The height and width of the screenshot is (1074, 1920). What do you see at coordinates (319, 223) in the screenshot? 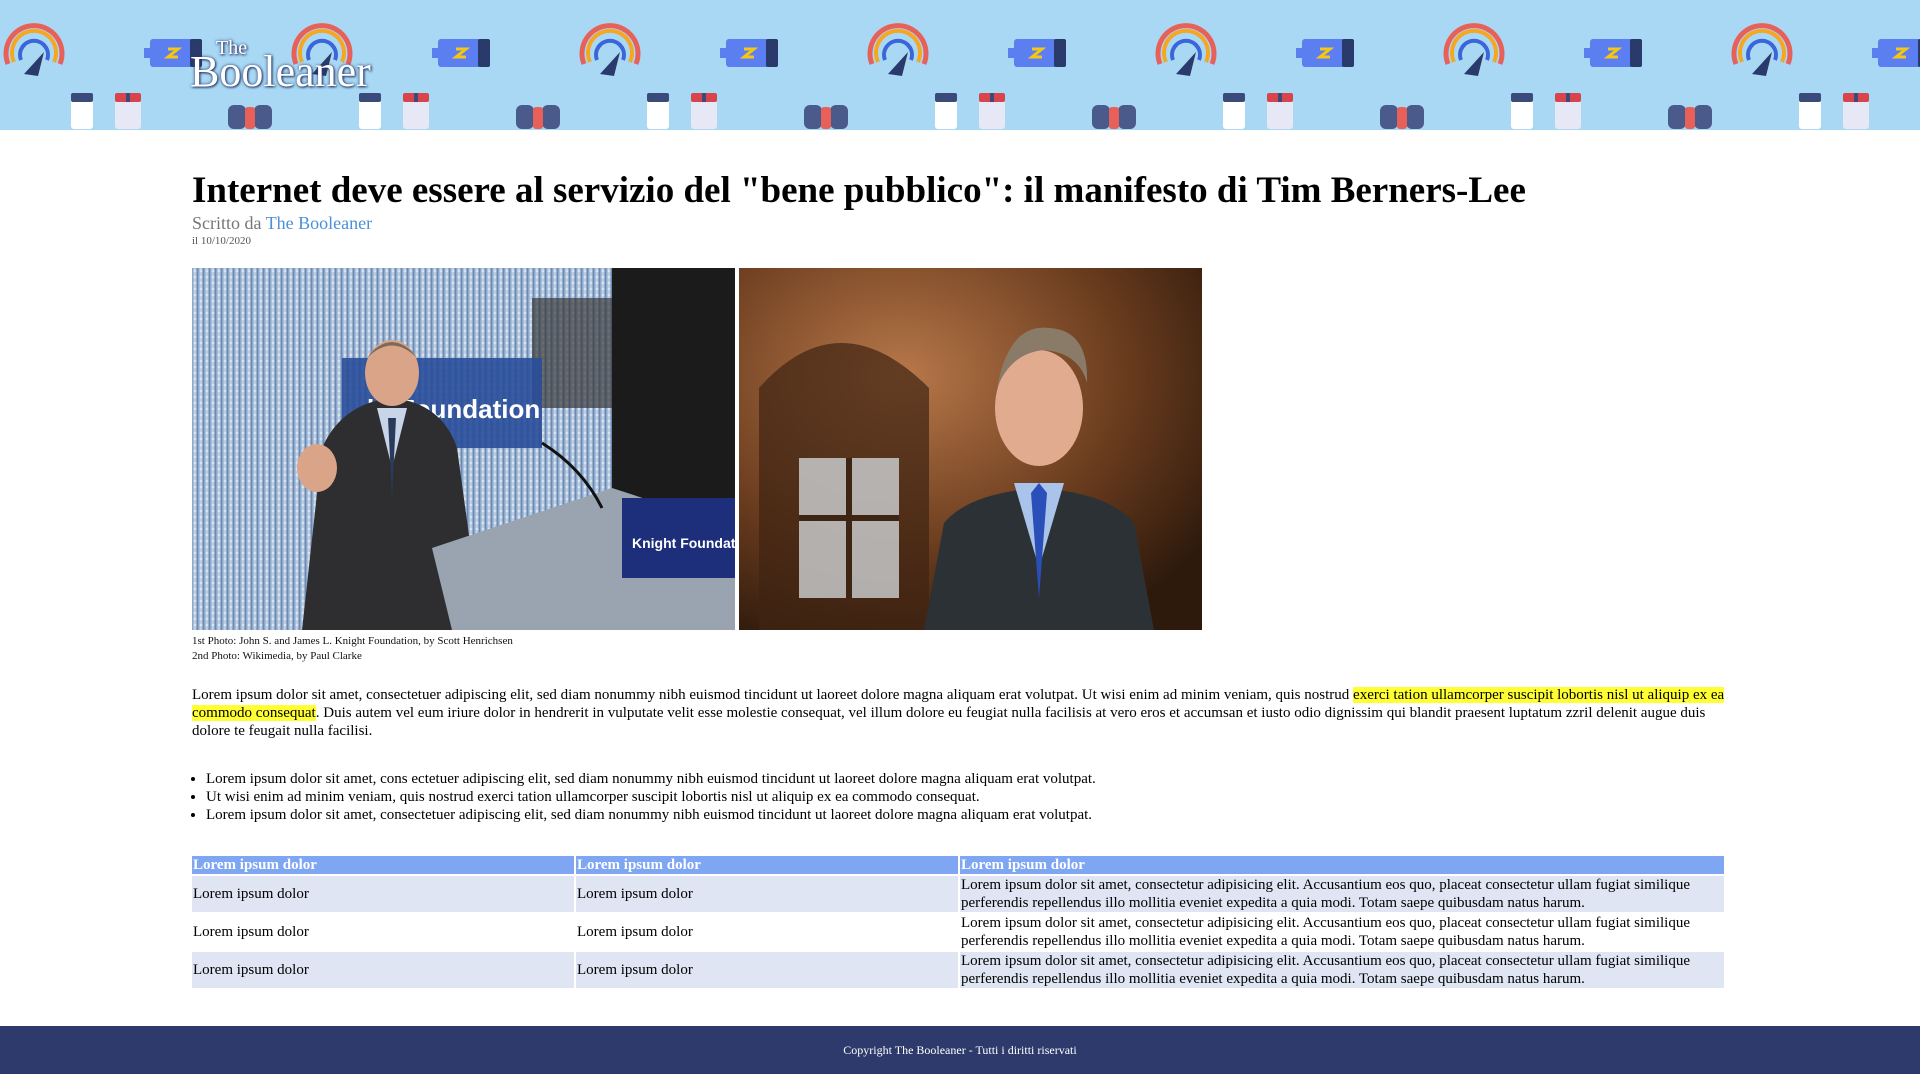
I see `author-link: The Booleaner` at bounding box center [319, 223].